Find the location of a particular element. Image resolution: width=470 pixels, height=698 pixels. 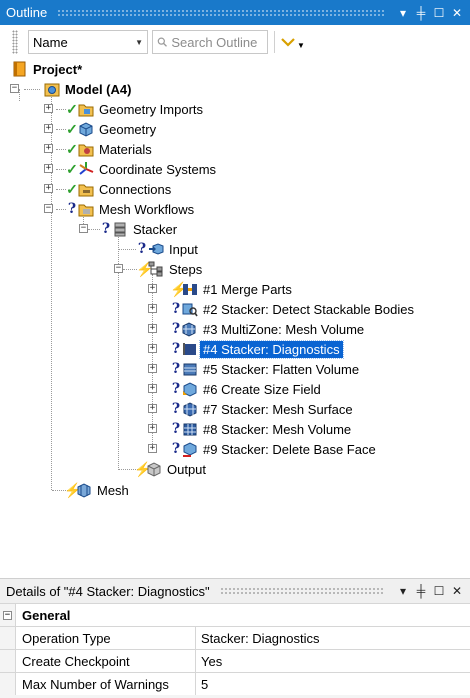

details-value: Yes is located at coordinates (333, 661).